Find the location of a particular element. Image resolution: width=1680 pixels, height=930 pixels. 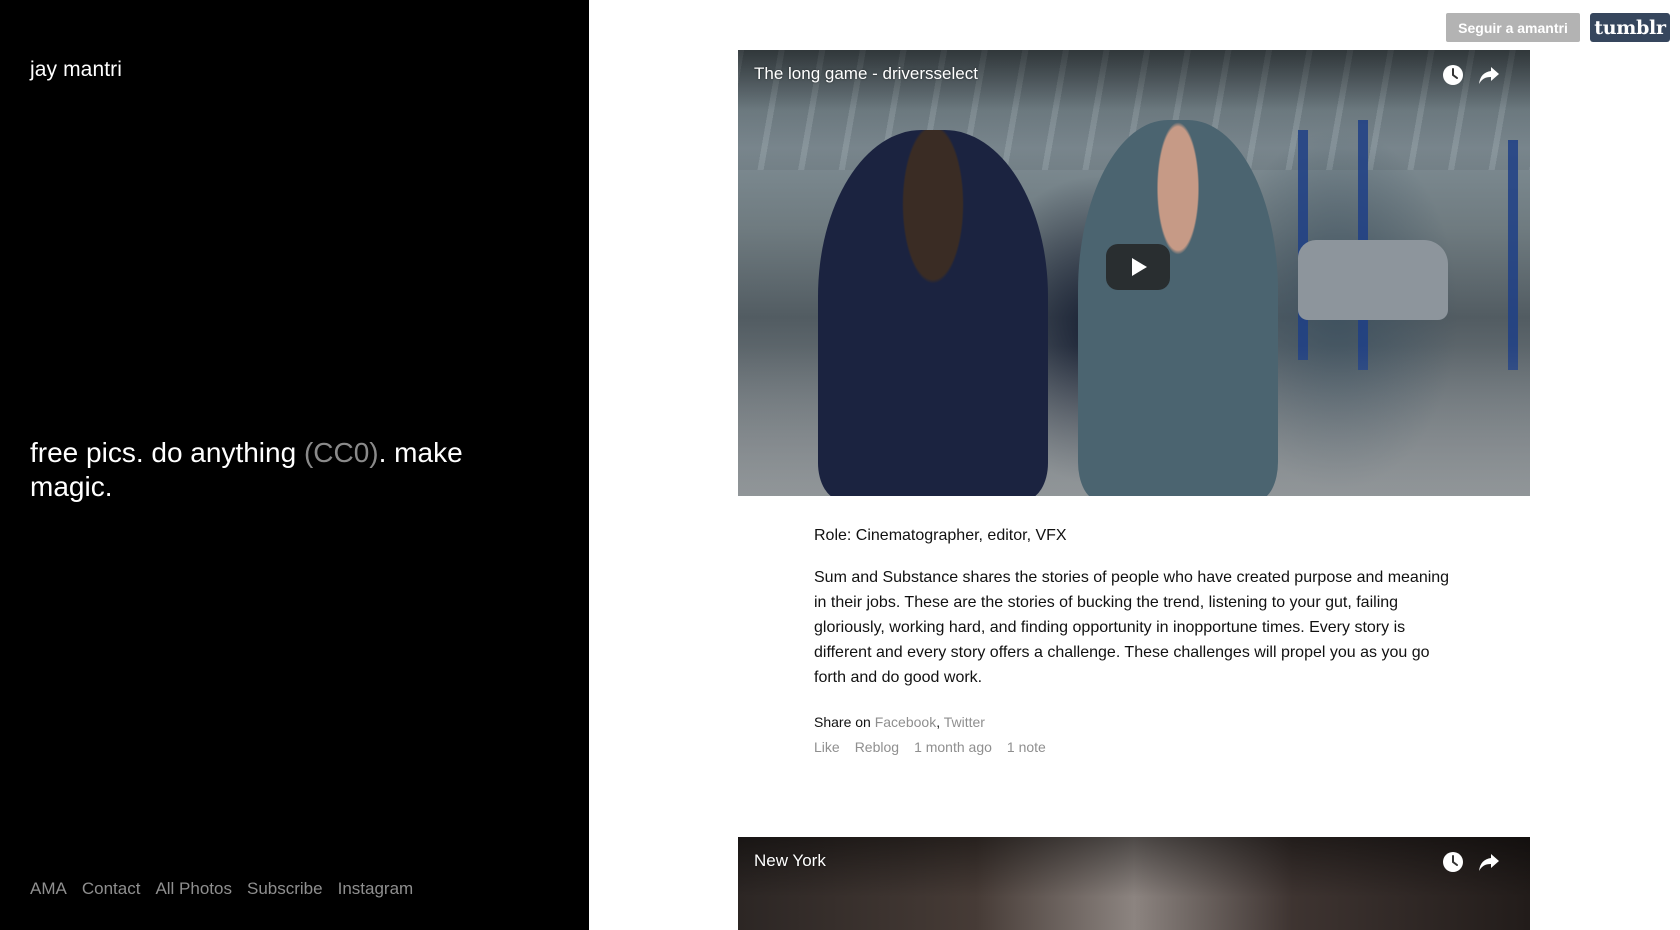

like-link: Like is located at coordinates (827, 747).